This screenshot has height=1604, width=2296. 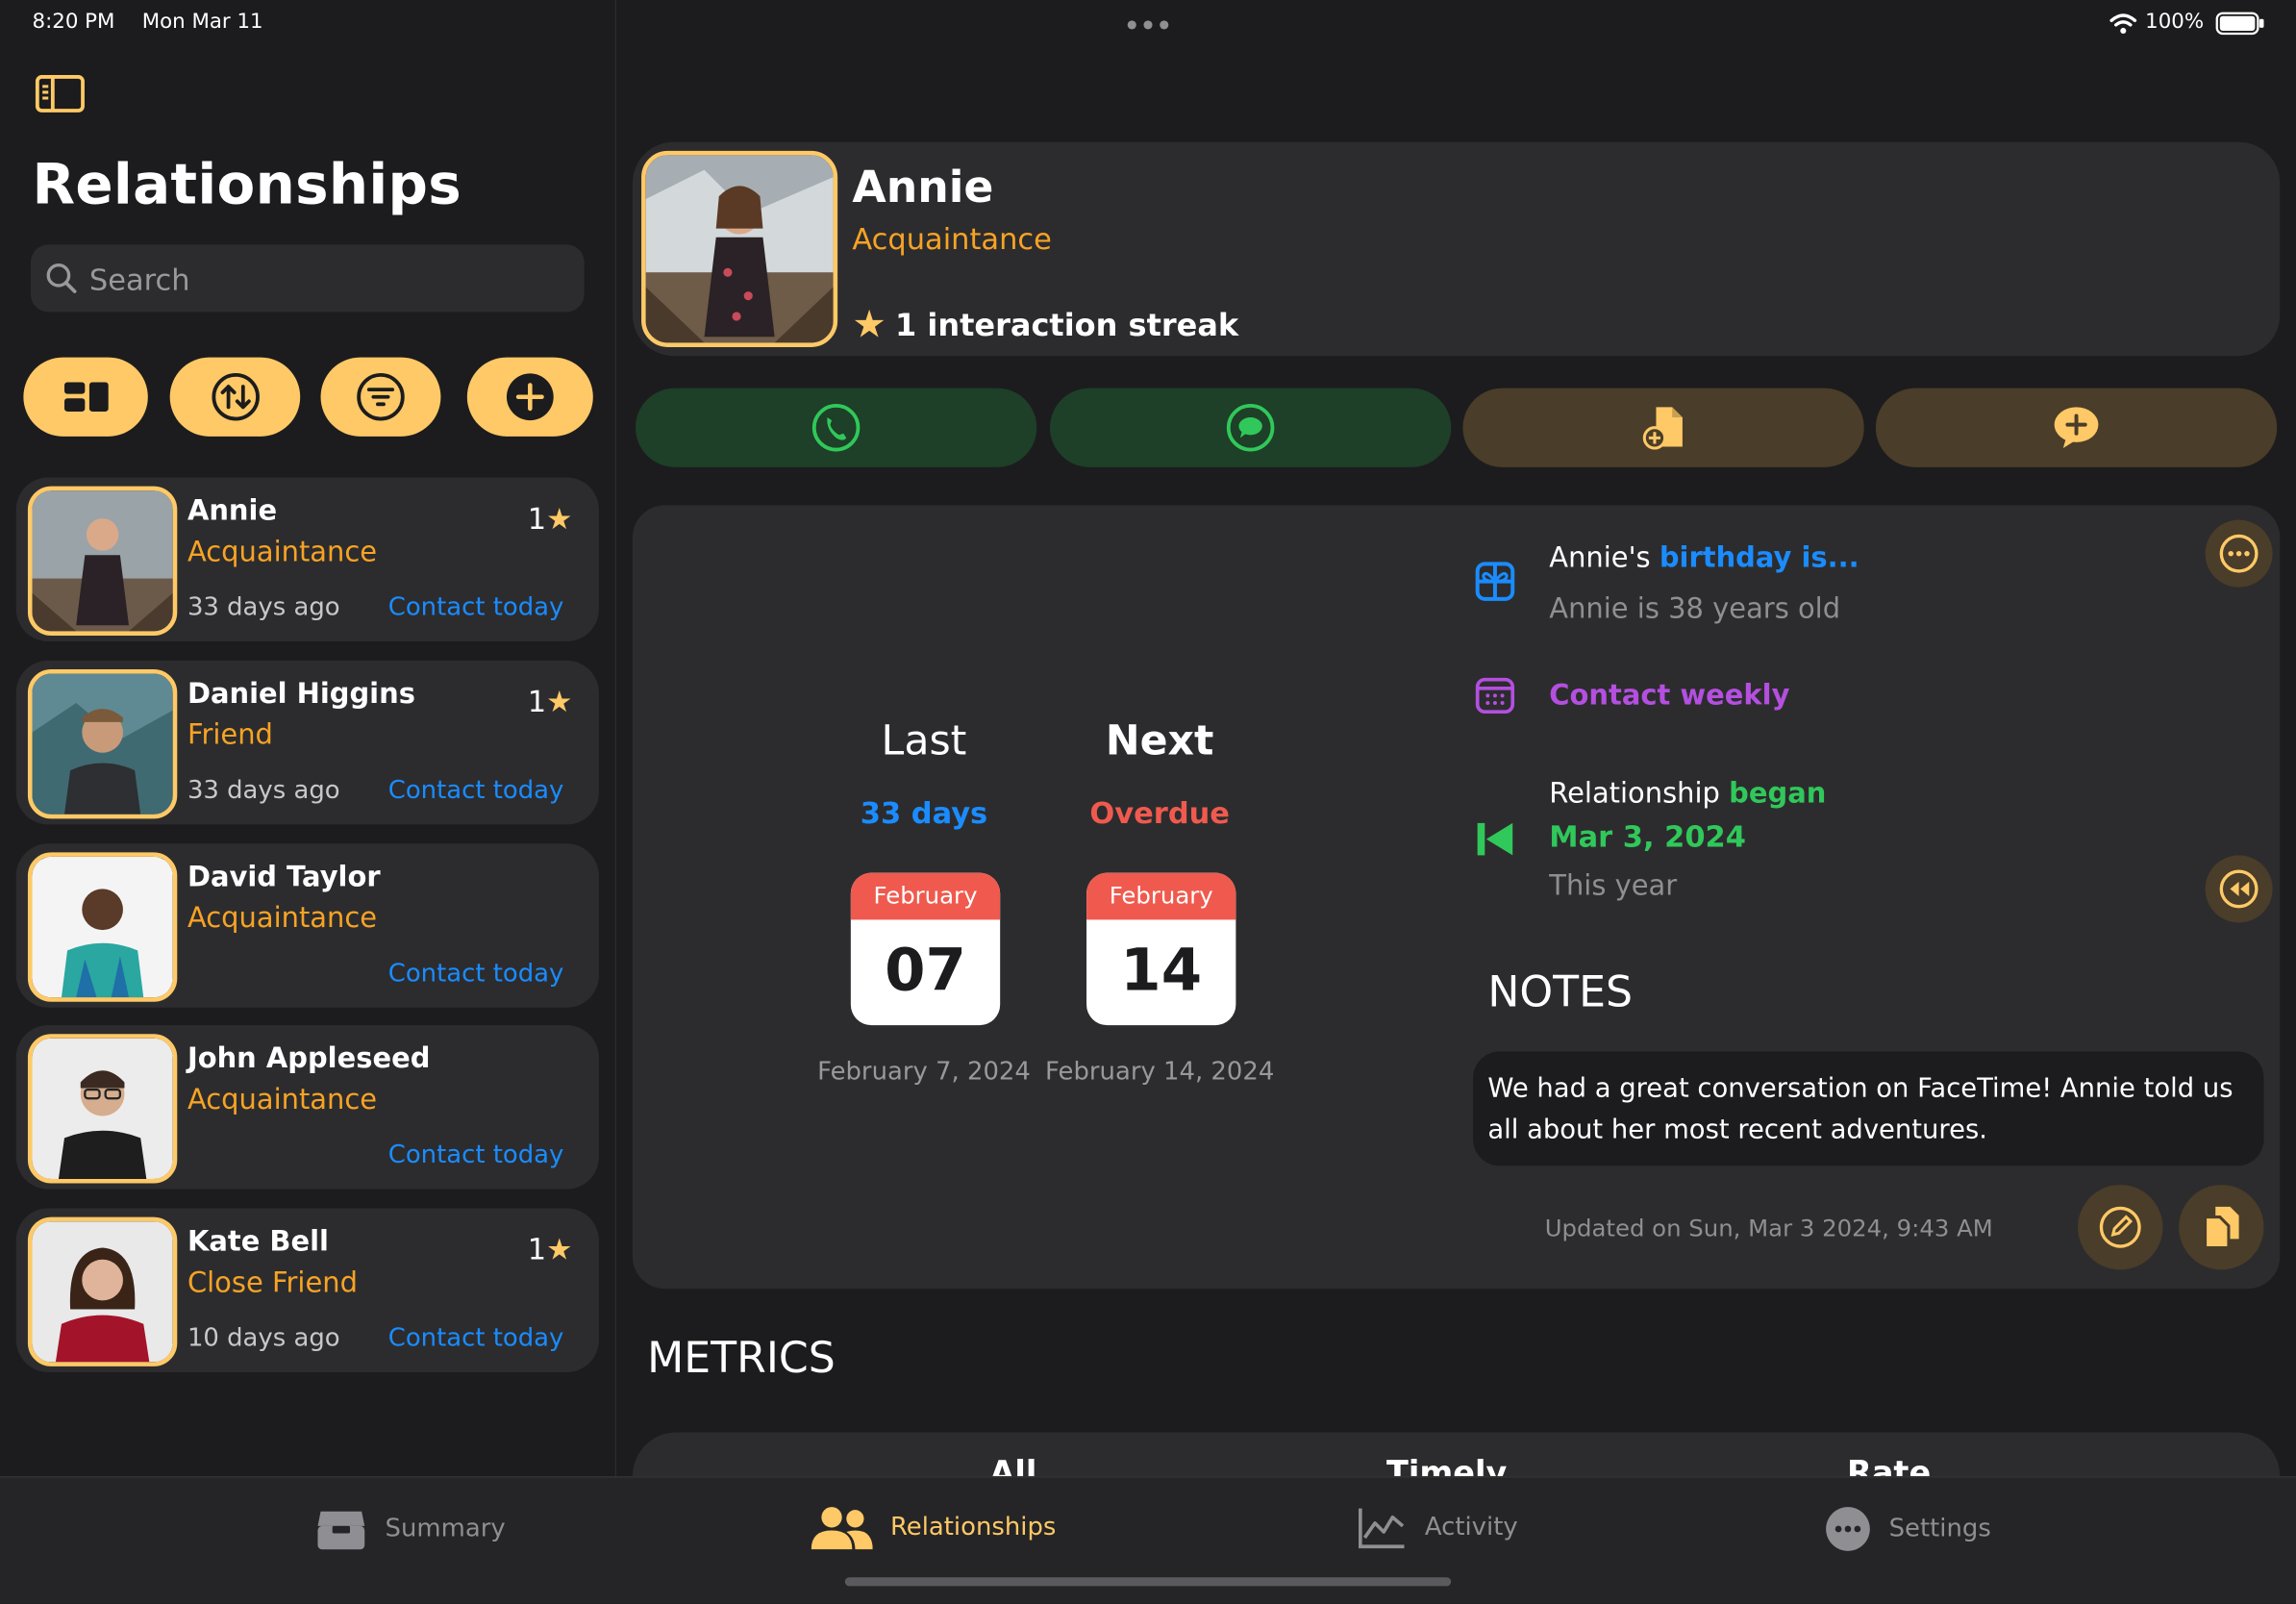 What do you see at coordinates (1939, 1529) in the screenshot?
I see `tab-label: Settings` at bounding box center [1939, 1529].